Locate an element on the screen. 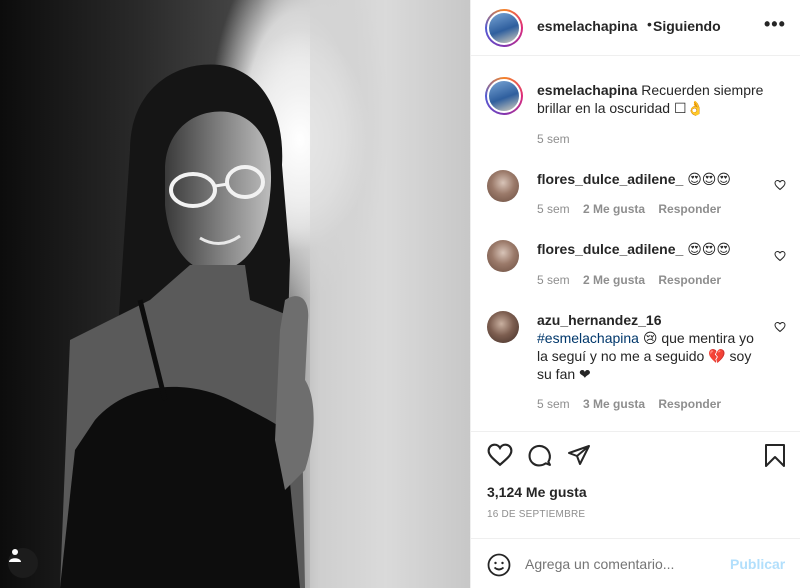 This screenshot has height=588, width=800. comment-icon is located at coordinates (539, 457).